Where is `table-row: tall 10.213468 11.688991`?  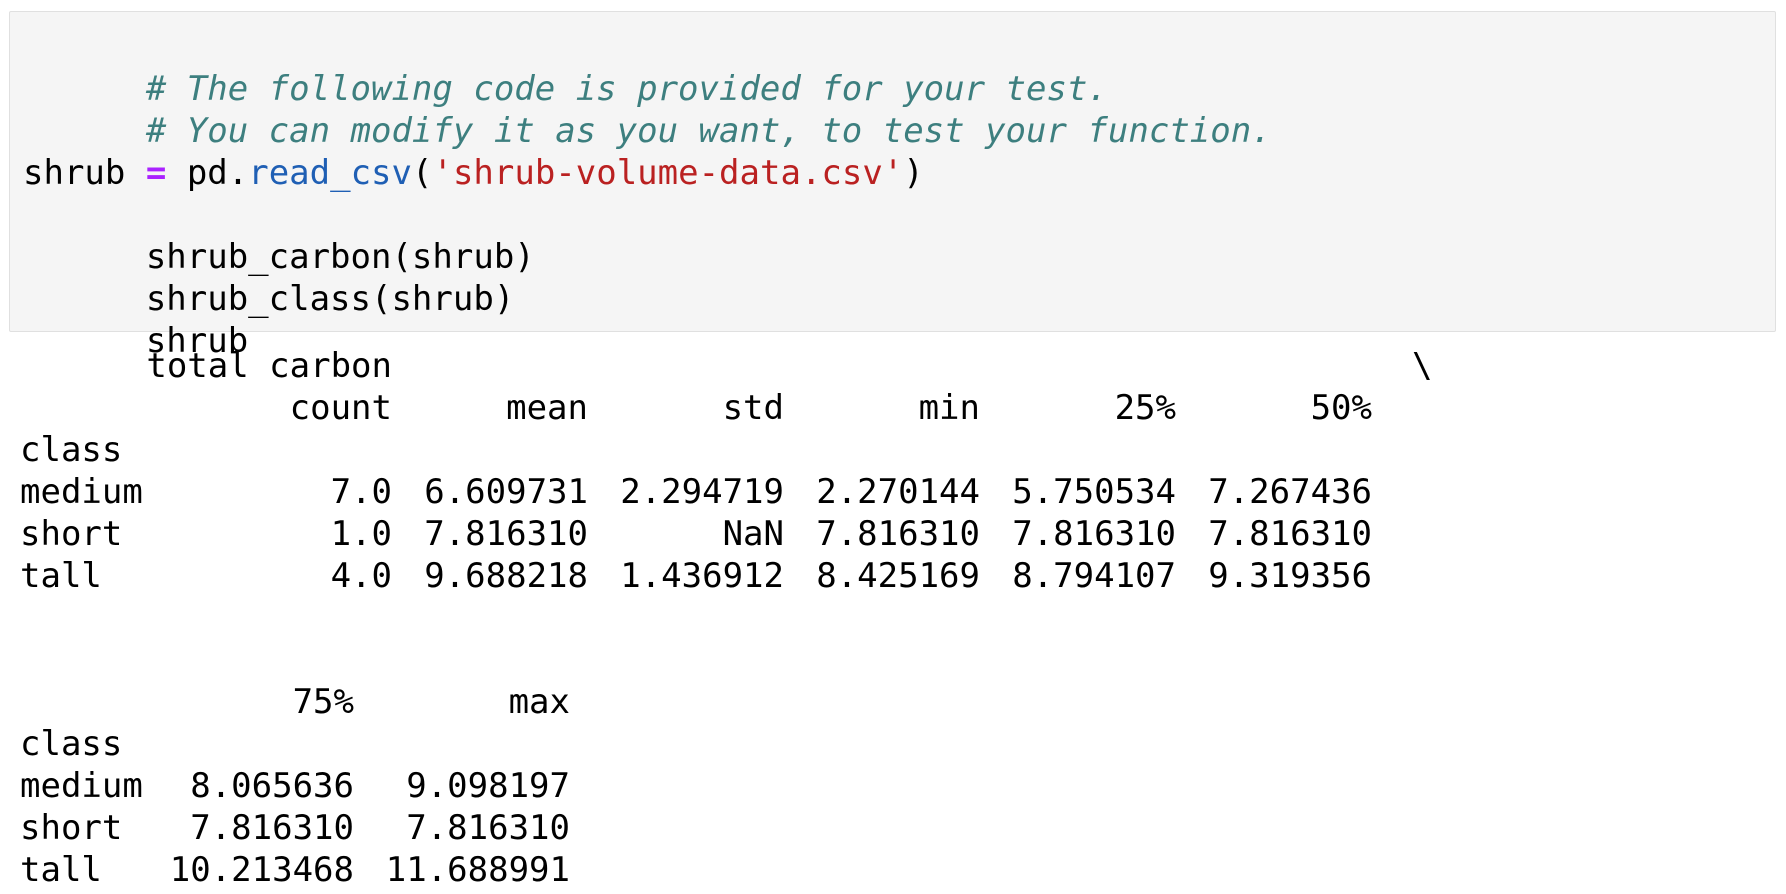 table-row: tall 10.213468 11.688991 is located at coordinates (890, 870).